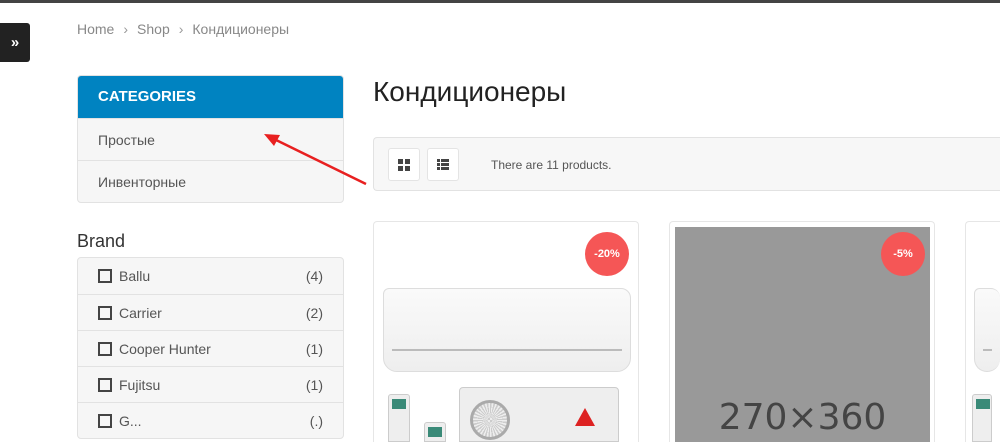 This screenshot has width=1000, height=442. Describe the element at coordinates (470, 91) in the screenshot. I see `page-title: Кондиционеры` at that location.